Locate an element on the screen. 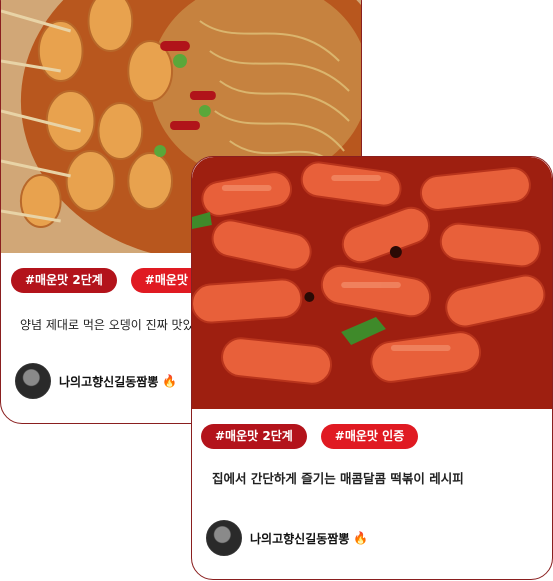  card-description: 집에서 간단하게 즐기는 매콤달콤 떡볶이 레시피 is located at coordinates (338, 478).